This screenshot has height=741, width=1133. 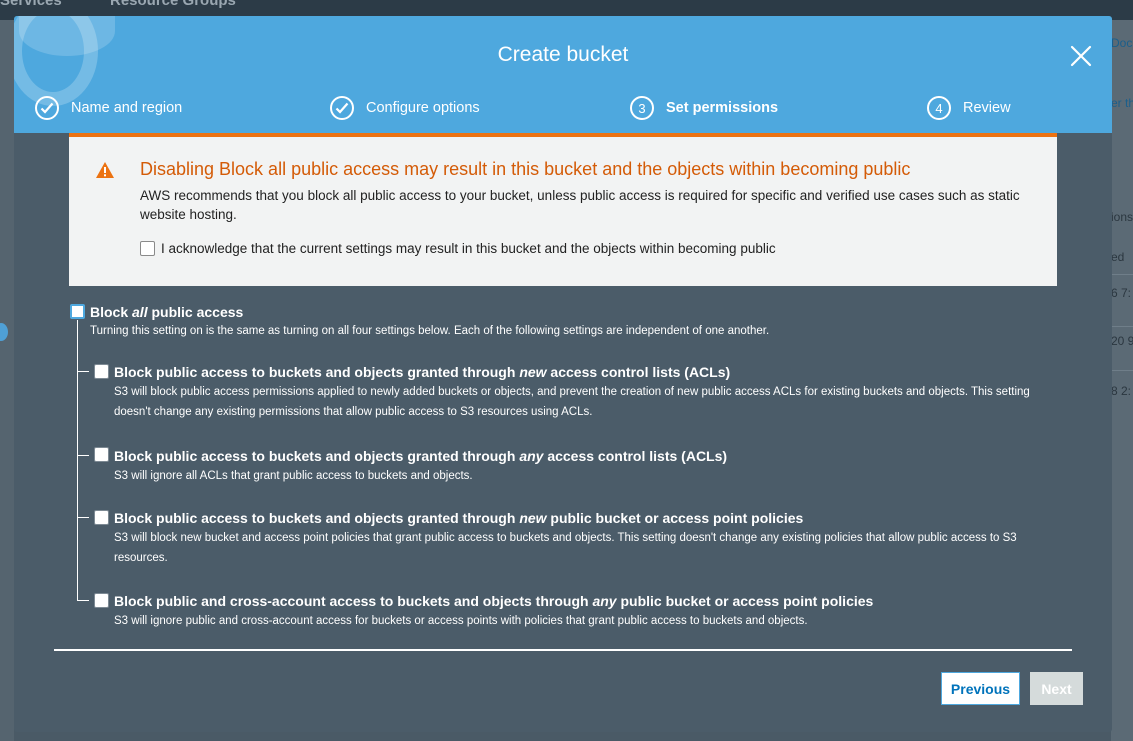 What do you see at coordinates (1122, 217) in the screenshot?
I see `background-fragment: ions` at bounding box center [1122, 217].